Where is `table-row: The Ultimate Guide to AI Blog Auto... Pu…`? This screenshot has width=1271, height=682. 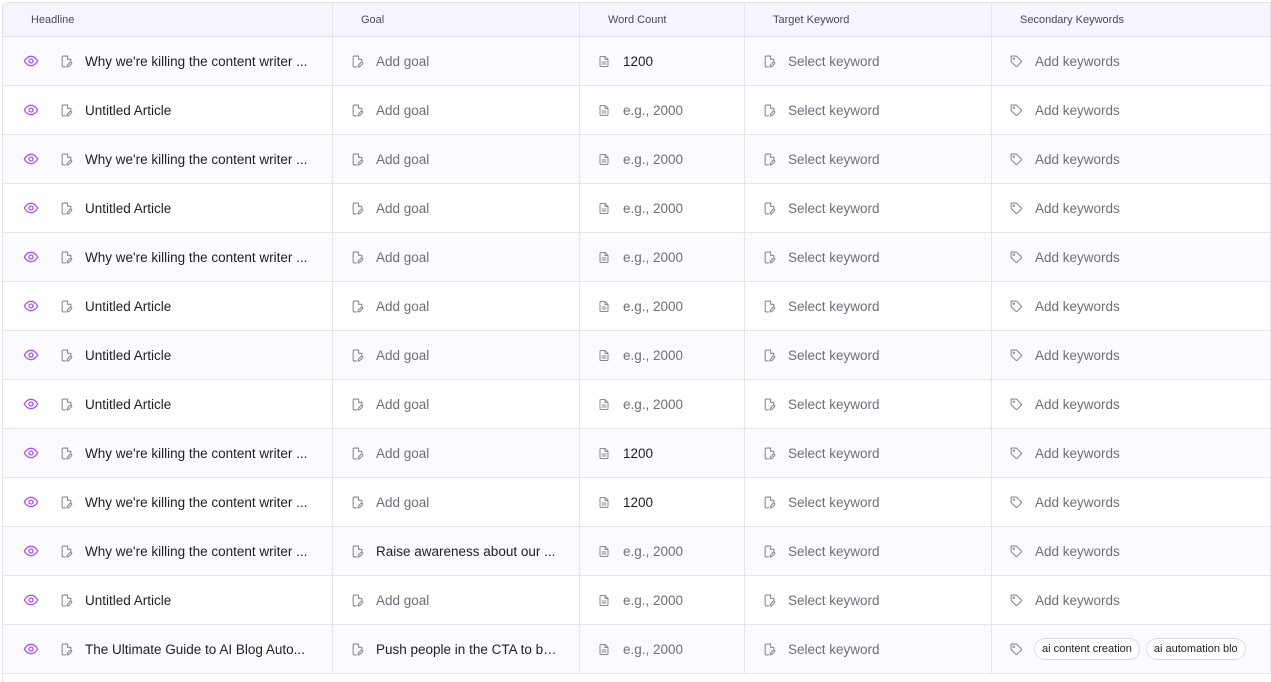
table-row: The Ultimate Guide to AI Blog Auto... Pu… is located at coordinates (637, 649).